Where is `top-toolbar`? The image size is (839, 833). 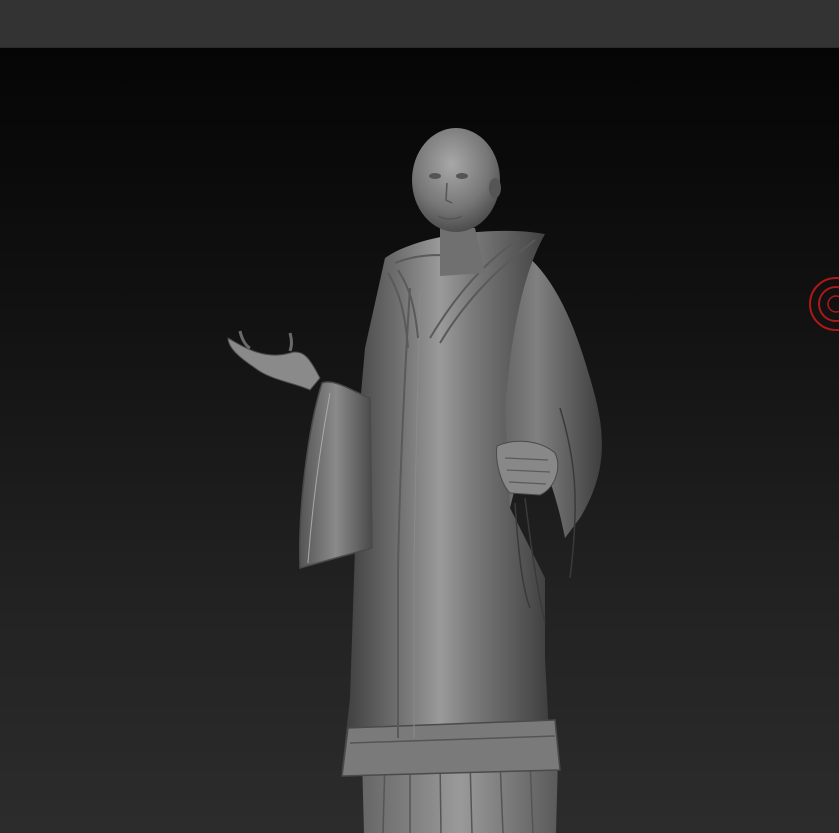 top-toolbar is located at coordinates (419, 24).